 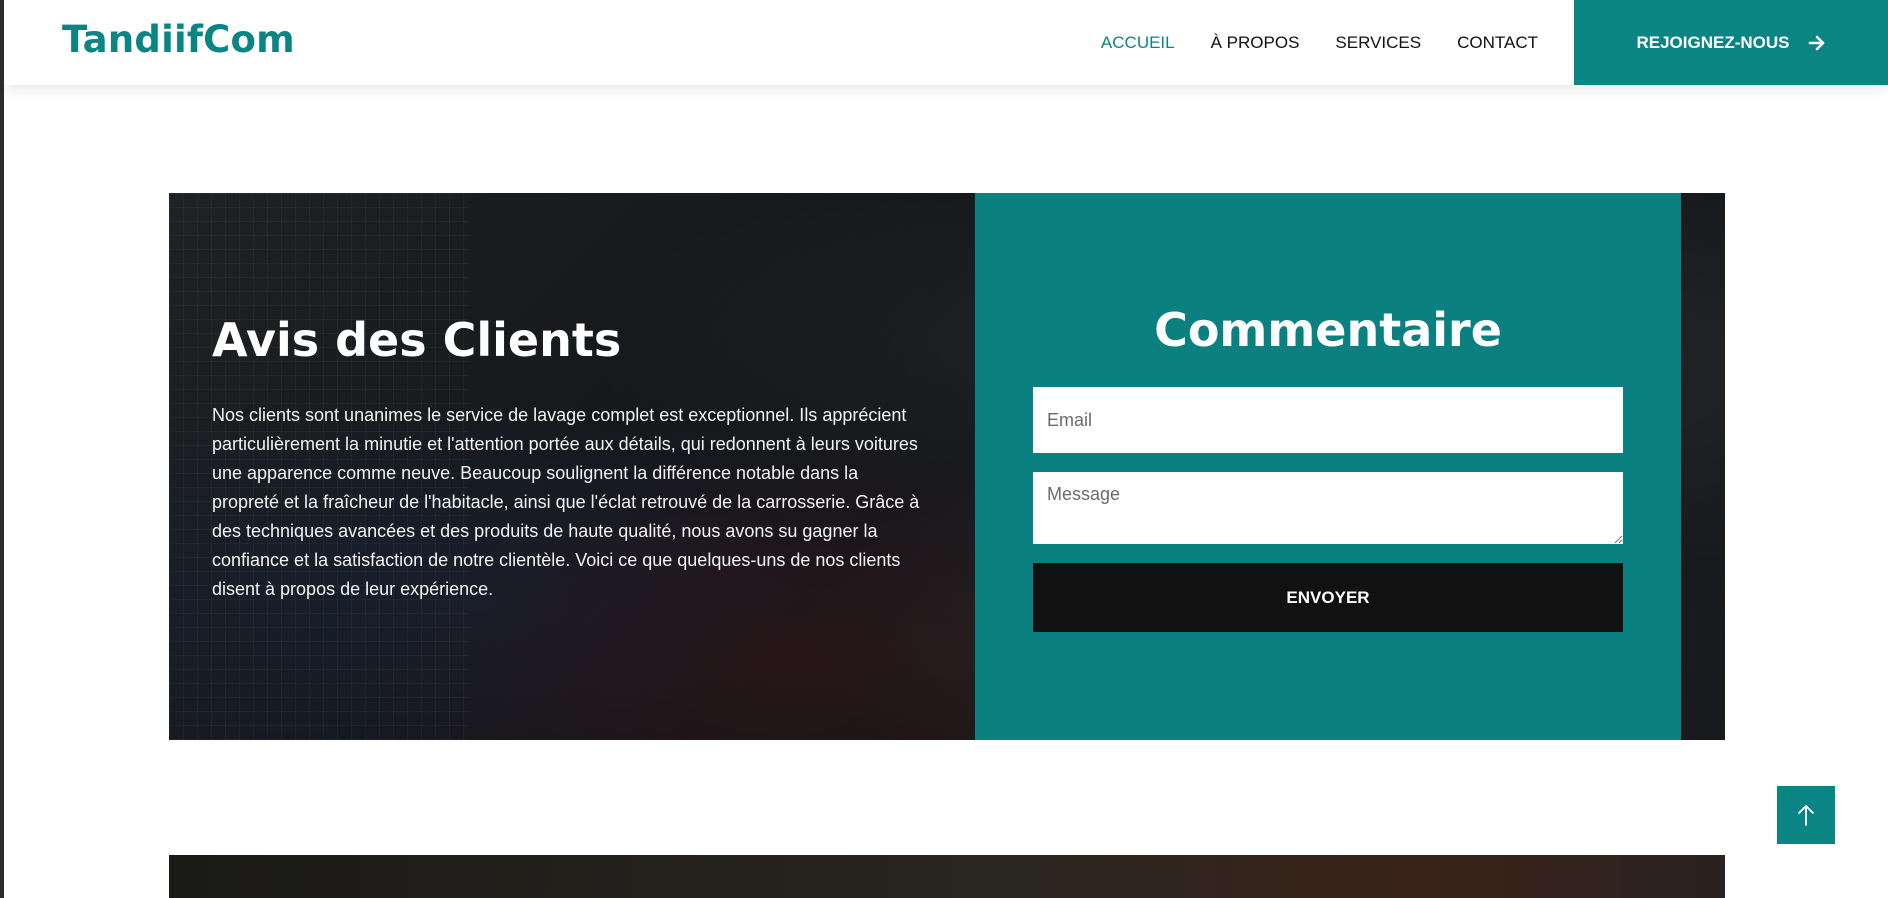 What do you see at coordinates (1497, 43) in the screenshot?
I see `nav-item-contact: CONTACT` at bounding box center [1497, 43].